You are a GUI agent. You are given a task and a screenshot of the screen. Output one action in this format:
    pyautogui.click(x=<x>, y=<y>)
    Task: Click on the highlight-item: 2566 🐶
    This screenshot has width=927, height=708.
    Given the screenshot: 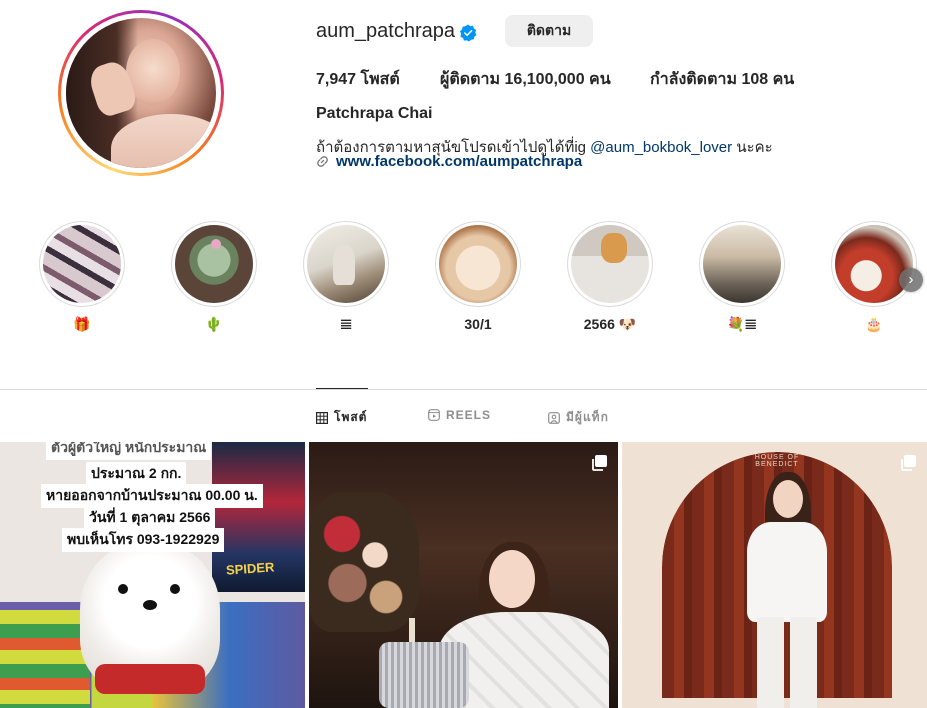 What is the action you would take?
    pyautogui.click(x=610, y=277)
    